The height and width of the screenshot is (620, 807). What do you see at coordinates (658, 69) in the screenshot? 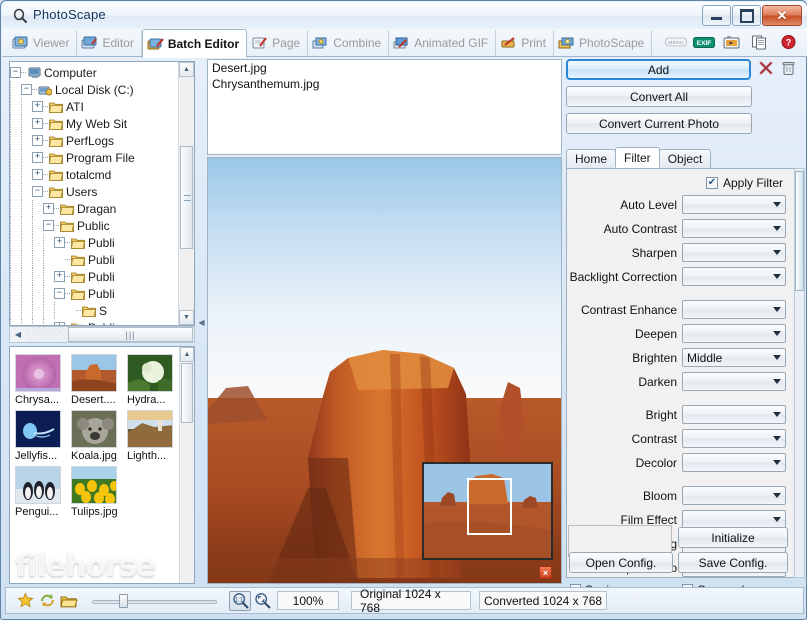
I see `add-button: Add` at bounding box center [658, 69].